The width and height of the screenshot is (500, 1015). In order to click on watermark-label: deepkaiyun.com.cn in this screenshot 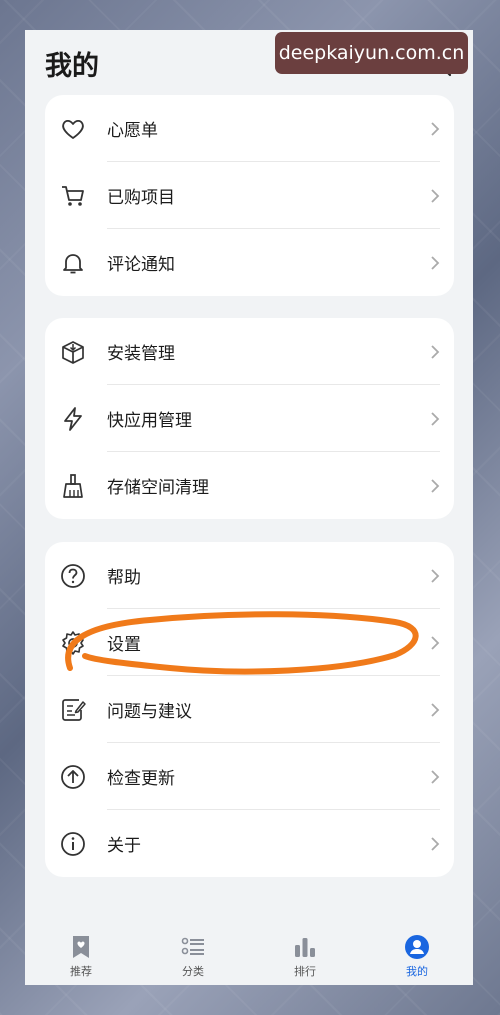, I will do `click(371, 53)`.